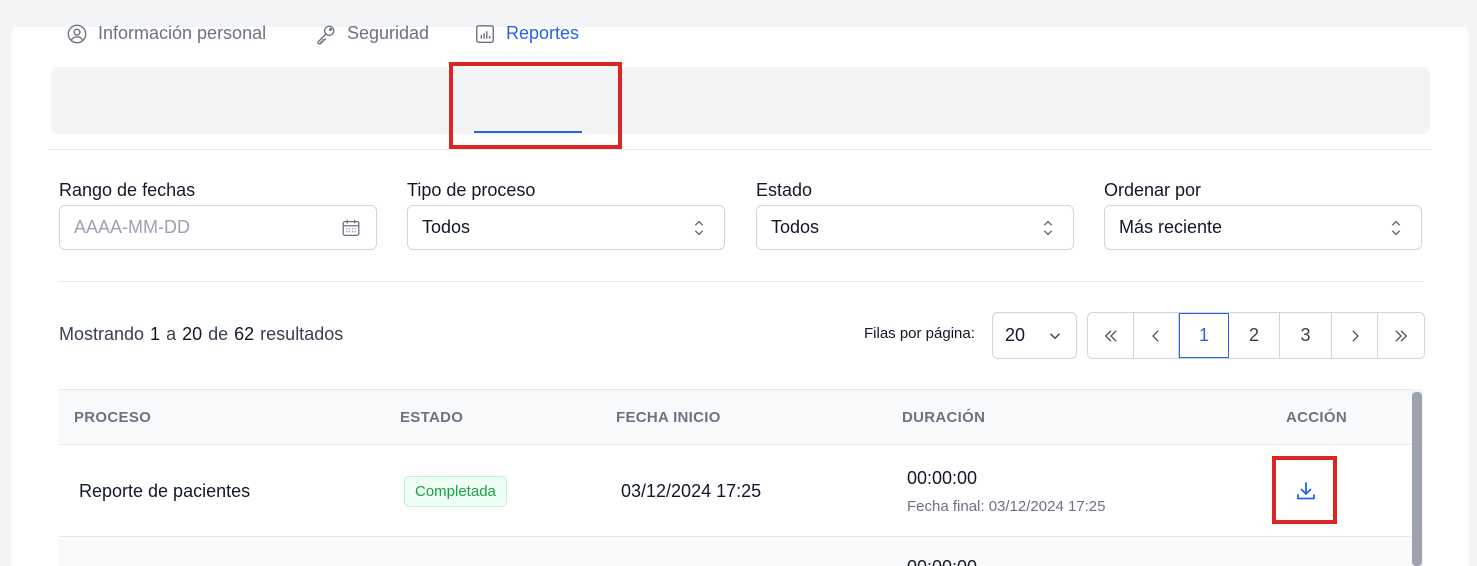 The image size is (1477, 566). I want to click on status-label: Estado, so click(784, 190).